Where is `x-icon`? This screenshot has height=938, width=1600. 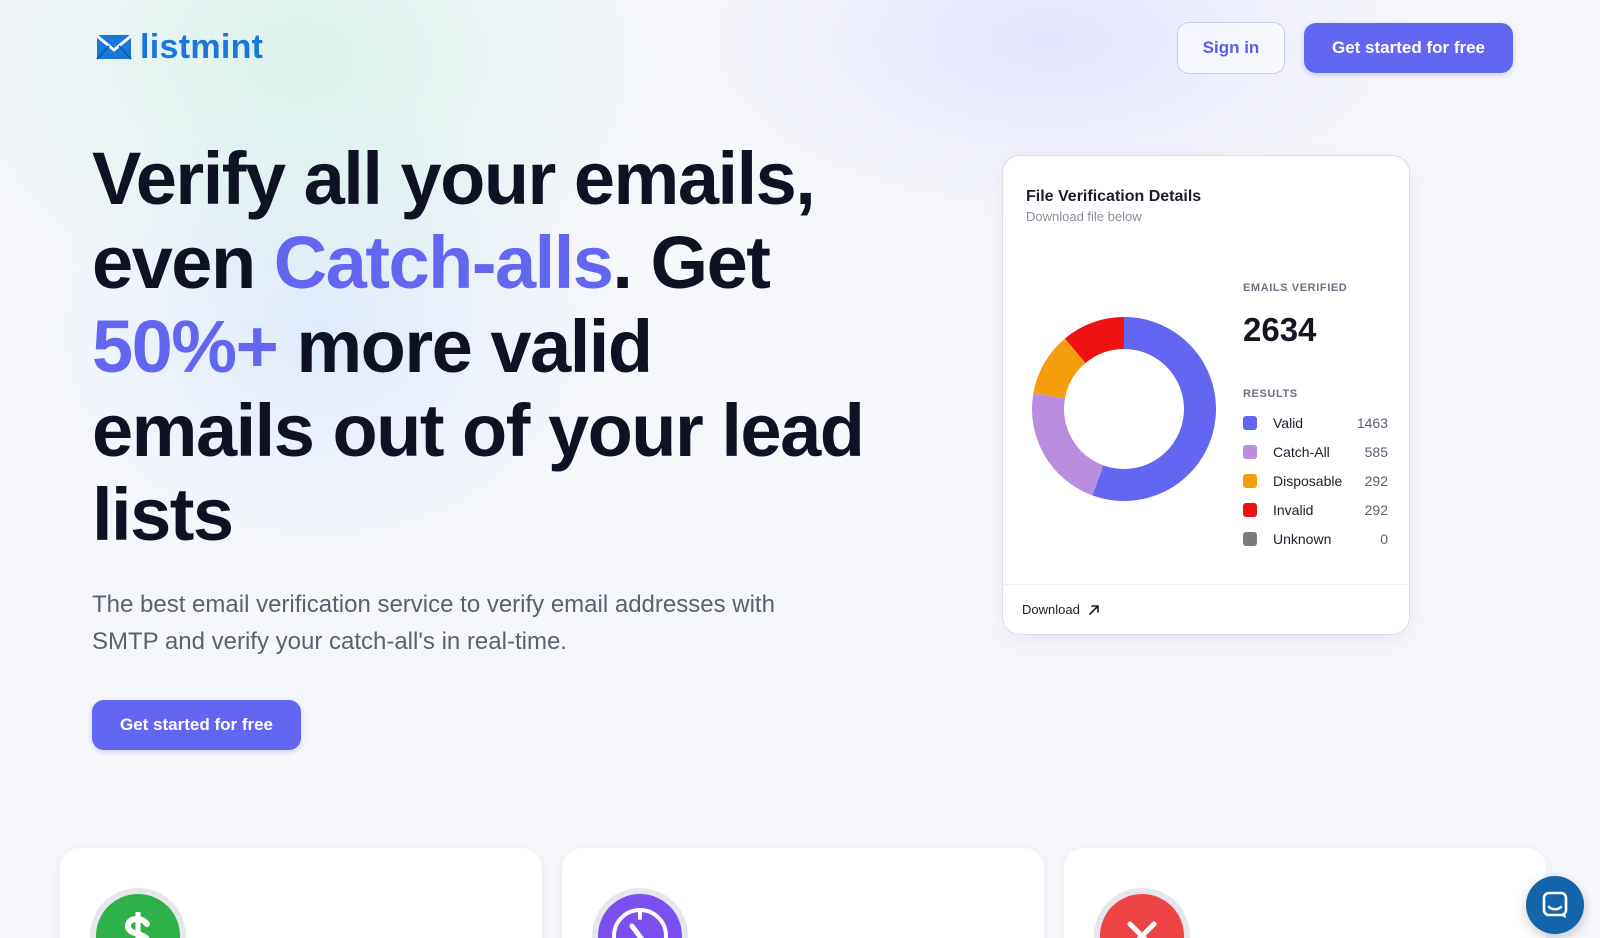
x-icon is located at coordinates (1142, 916).